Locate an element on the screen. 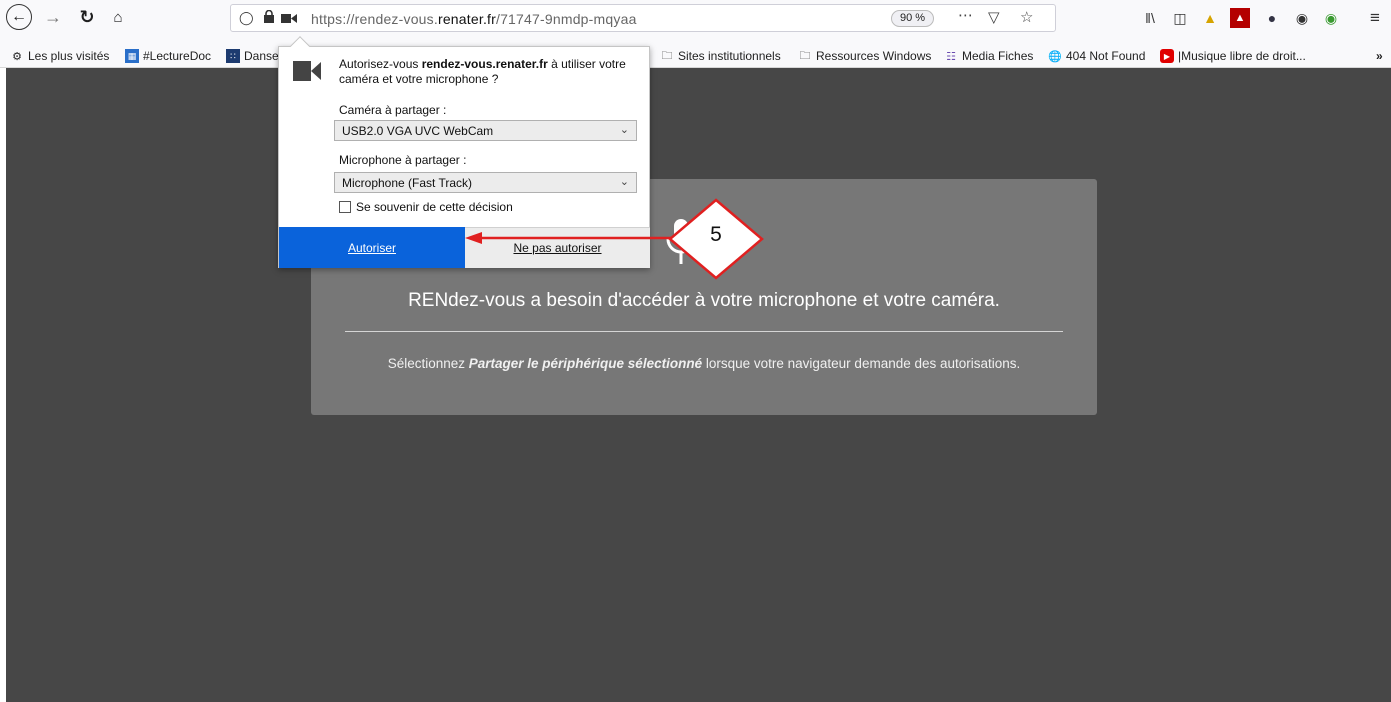 The height and width of the screenshot is (702, 1391). app-icon: ∷ is located at coordinates (233, 56).